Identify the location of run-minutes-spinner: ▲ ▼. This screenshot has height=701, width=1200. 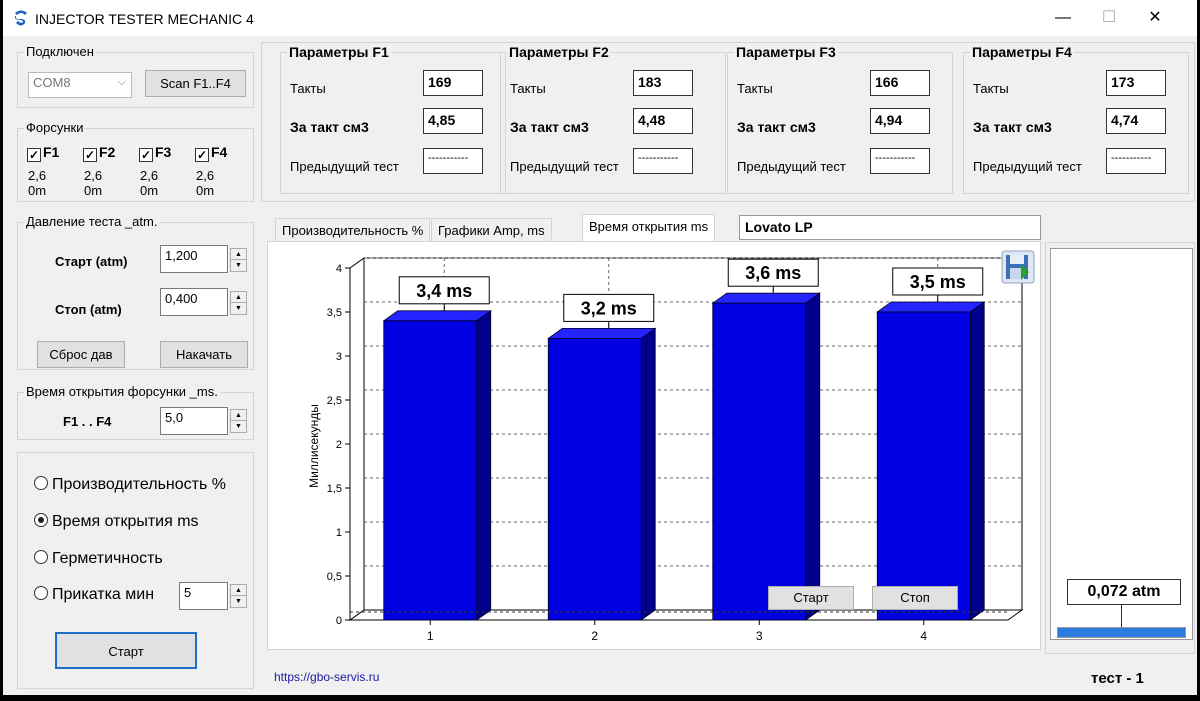
(238, 596).